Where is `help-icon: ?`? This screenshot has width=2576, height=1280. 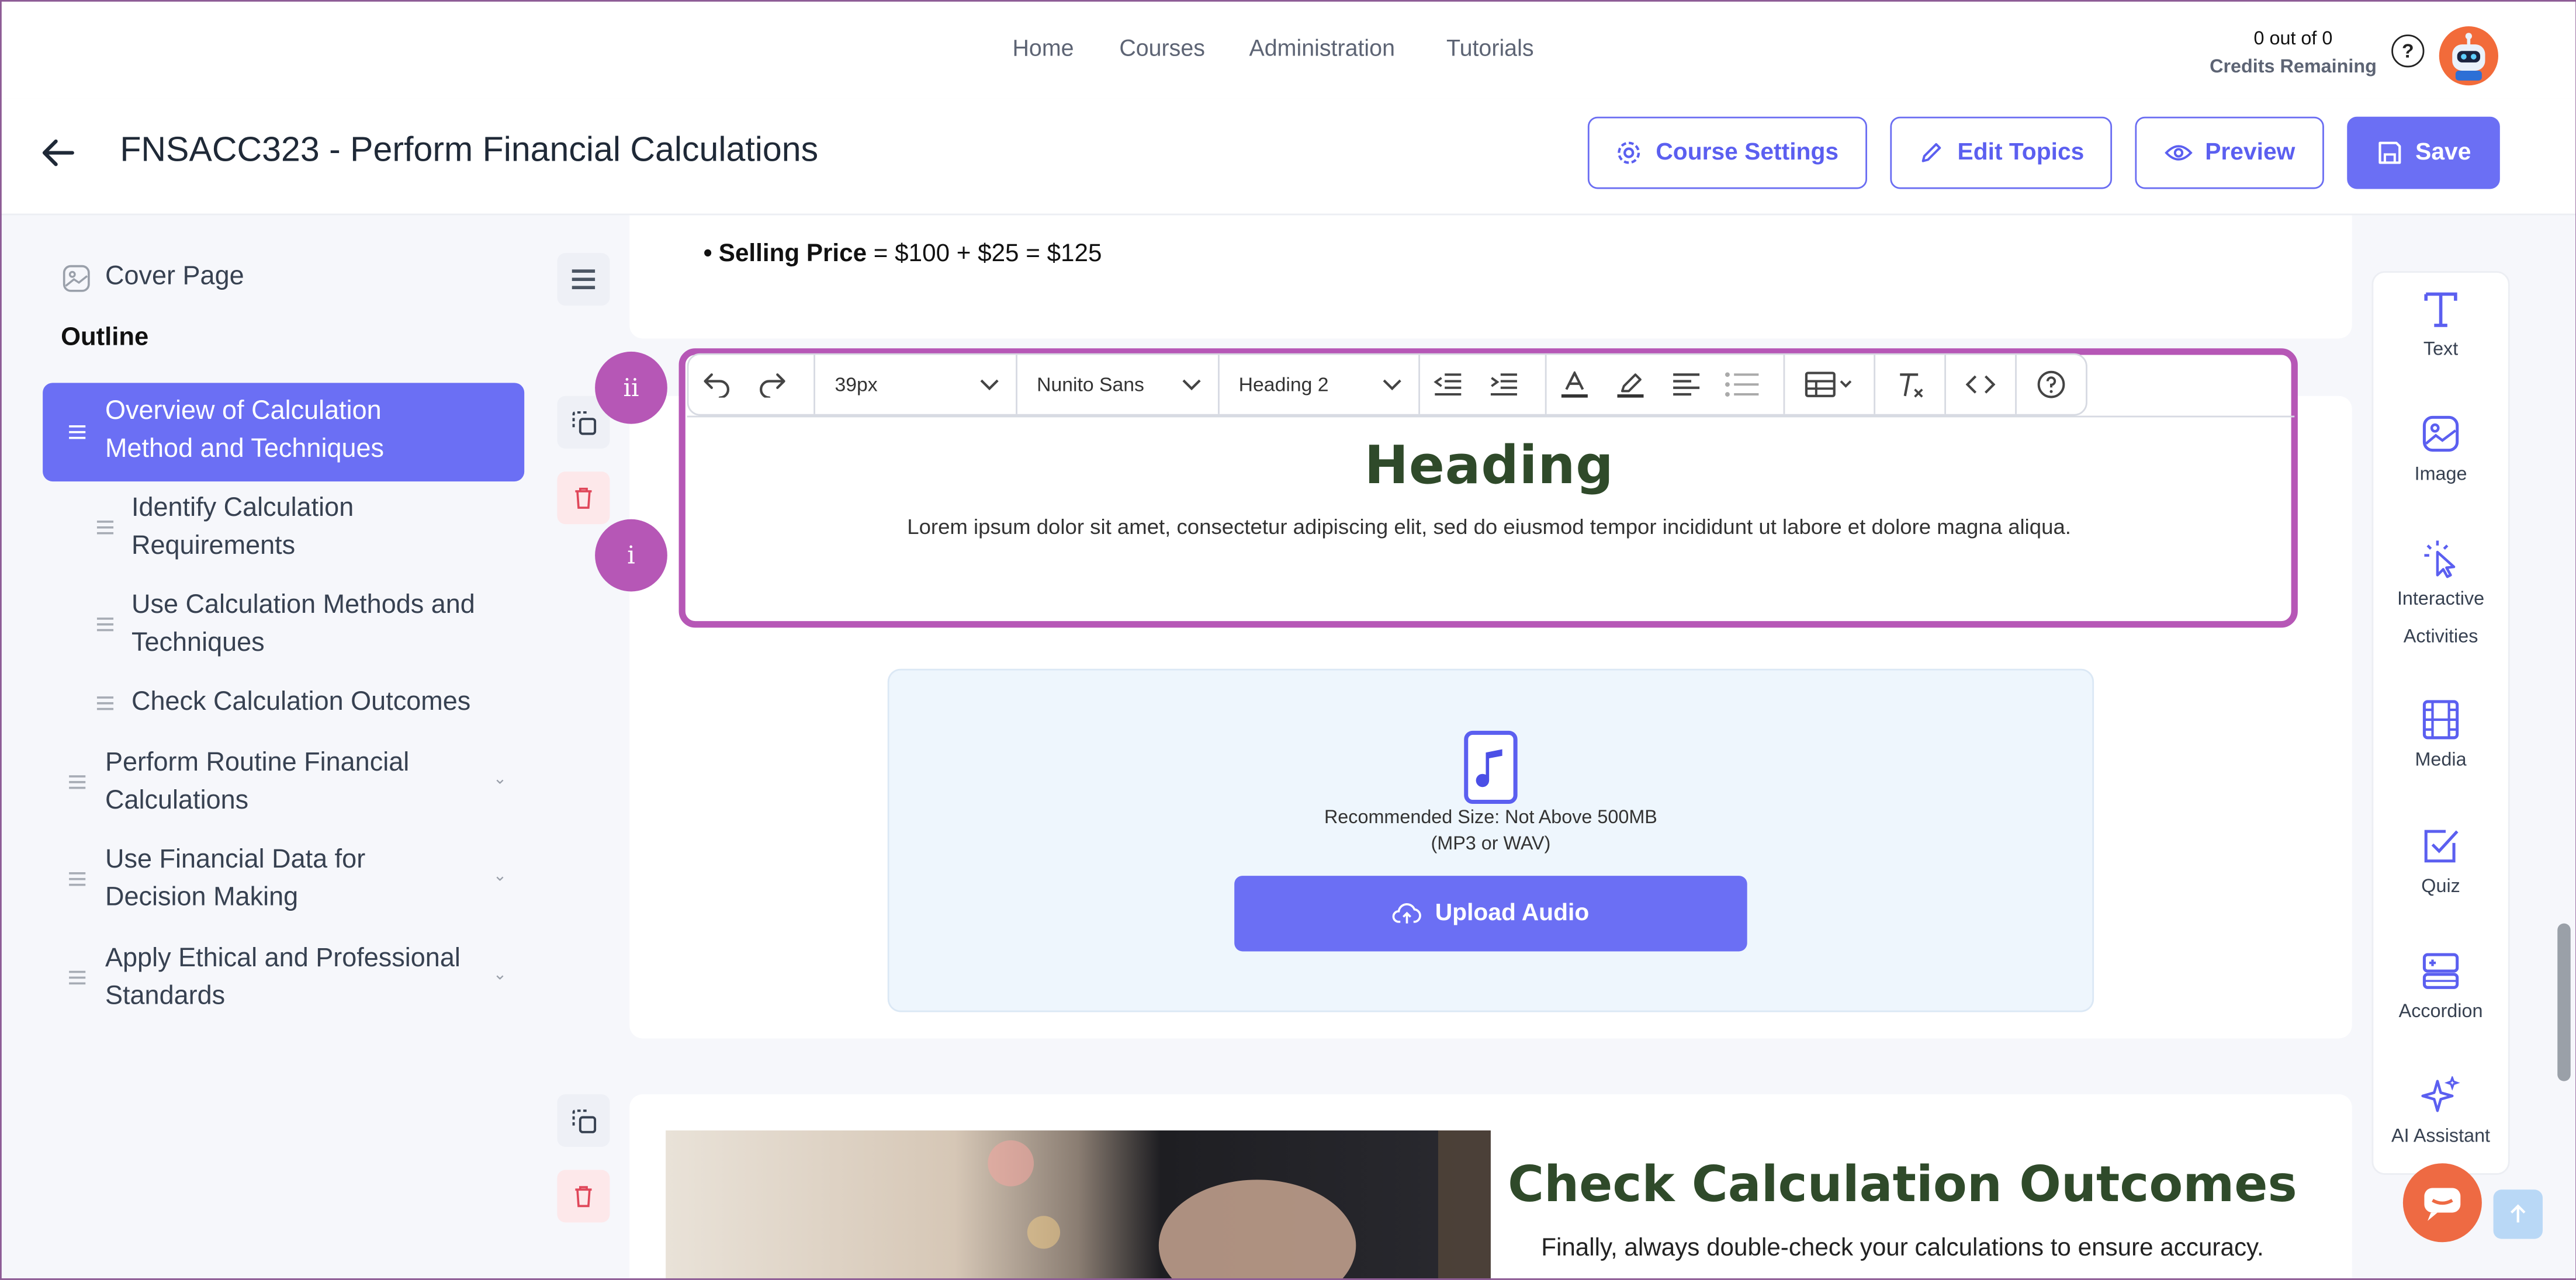 help-icon: ? is located at coordinates (2408, 51).